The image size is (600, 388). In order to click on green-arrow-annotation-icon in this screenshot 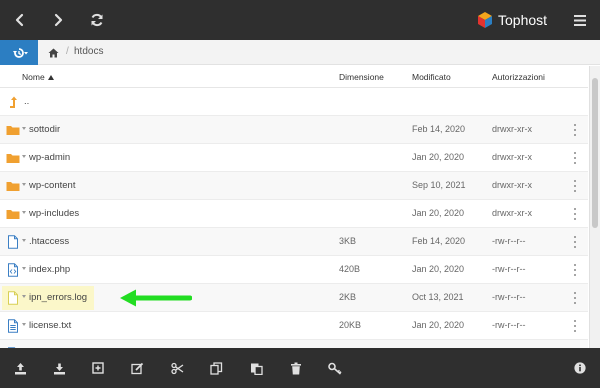, I will do `click(156, 298)`.